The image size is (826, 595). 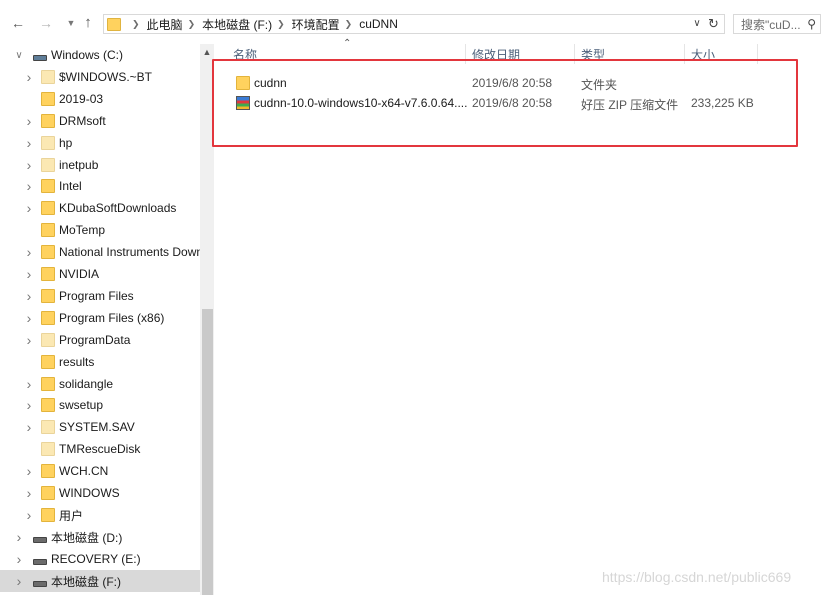 I want to click on file-type: 好压 ZIP 压缩文件, so click(x=630, y=105).